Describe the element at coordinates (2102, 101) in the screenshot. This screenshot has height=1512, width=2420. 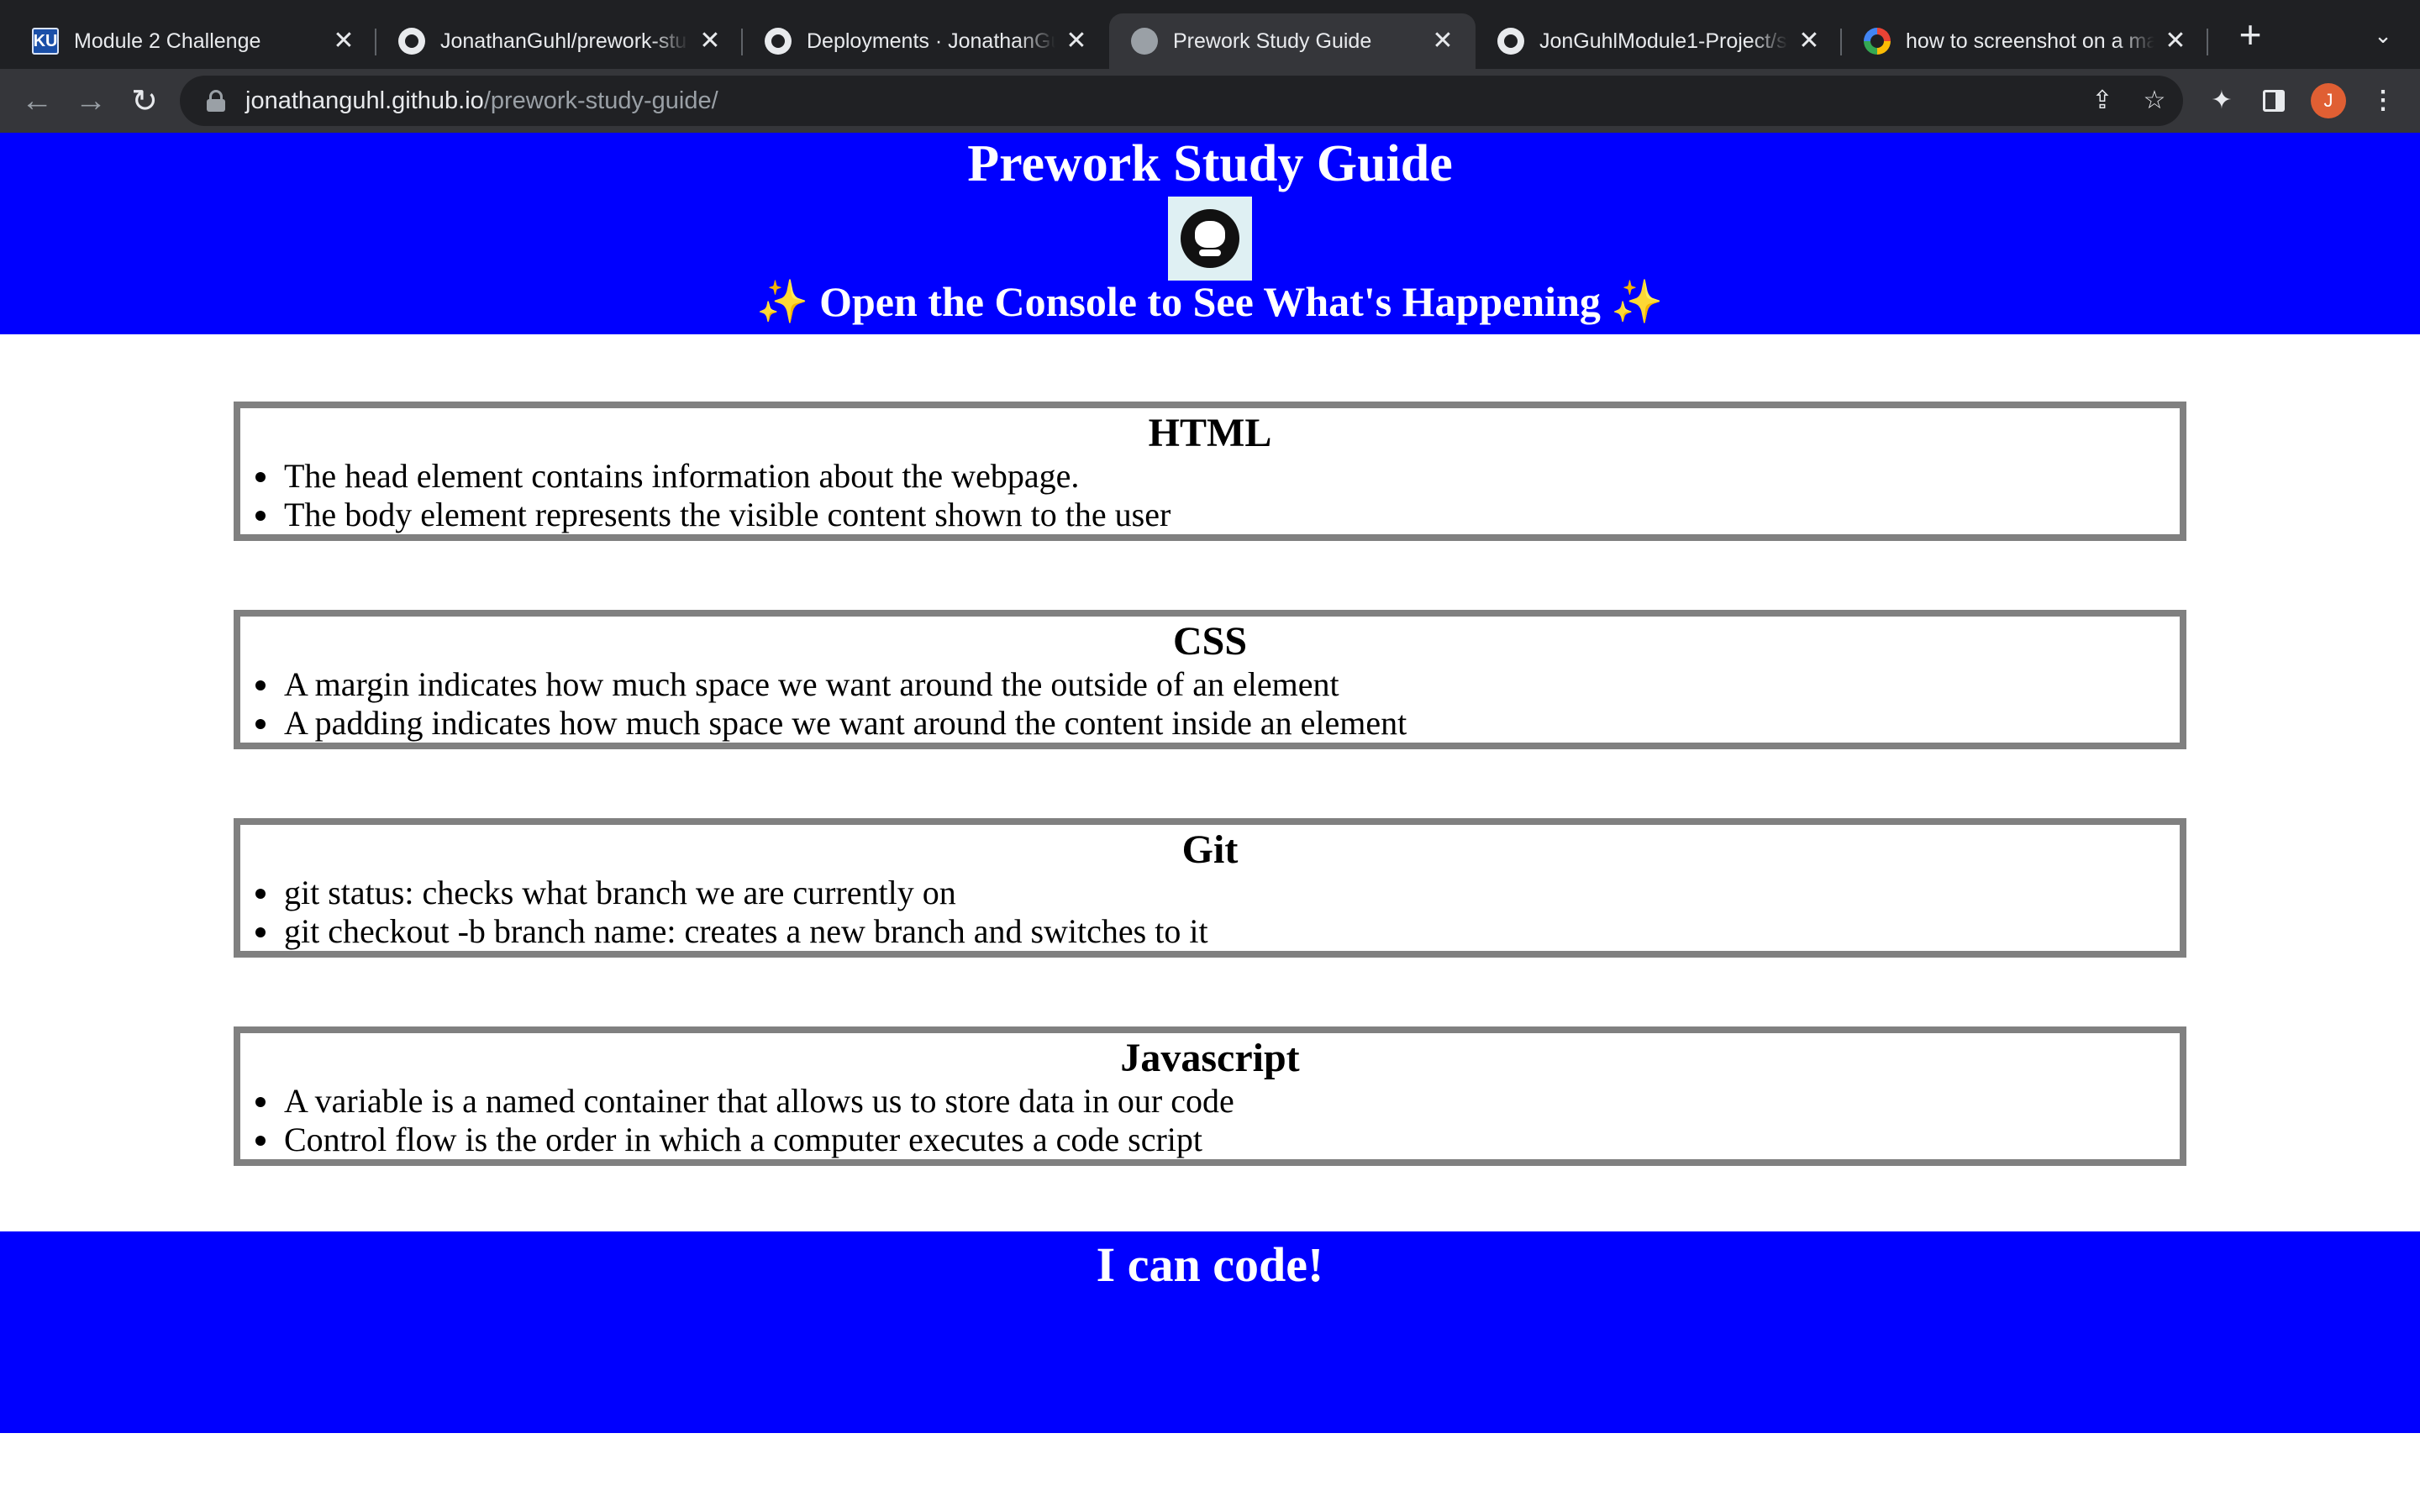
I see `share-icon: ⇪` at that location.